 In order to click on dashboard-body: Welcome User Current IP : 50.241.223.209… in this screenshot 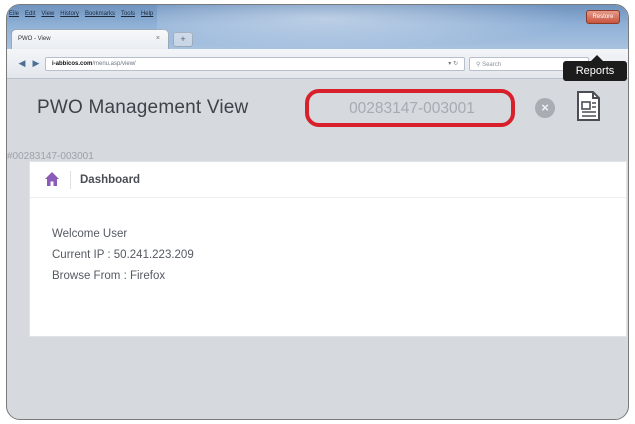, I will do `click(123, 255)`.